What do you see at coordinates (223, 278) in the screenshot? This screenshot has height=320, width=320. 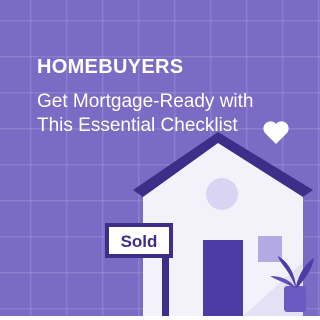 I see `door` at bounding box center [223, 278].